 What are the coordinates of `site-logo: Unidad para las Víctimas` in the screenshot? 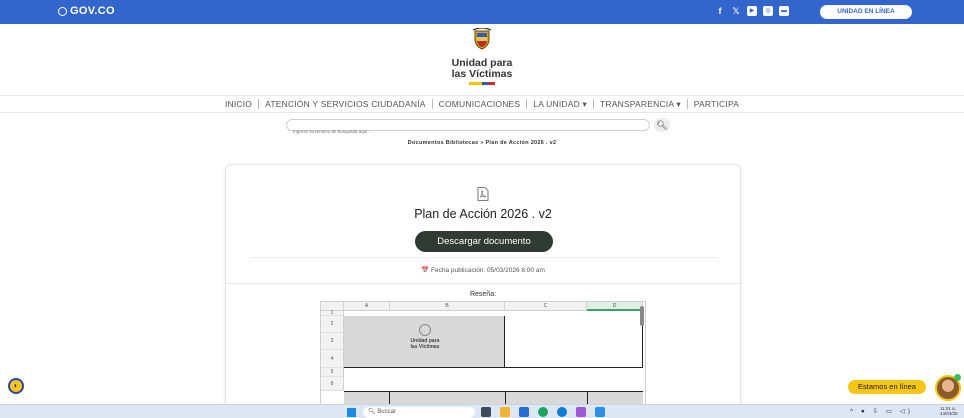 It's located at (482, 56).